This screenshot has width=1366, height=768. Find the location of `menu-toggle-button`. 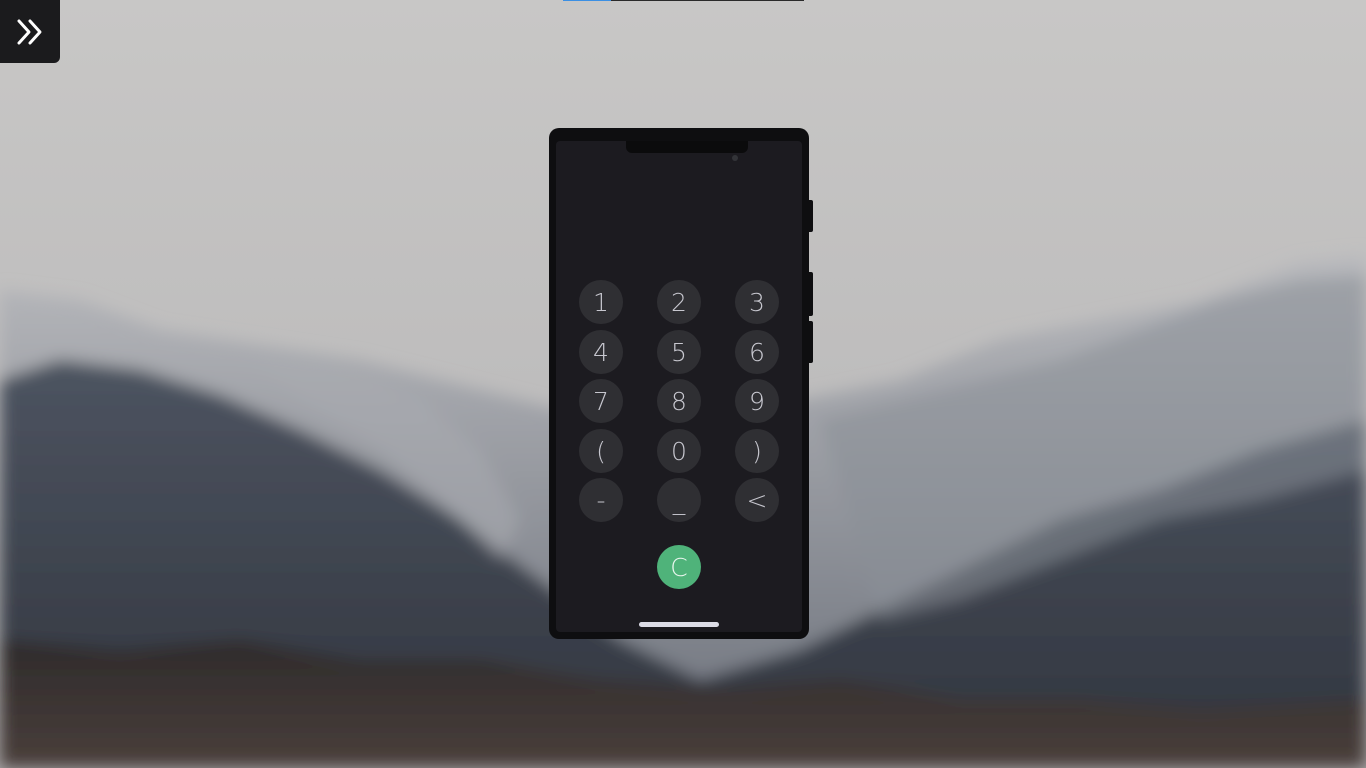

menu-toggle-button is located at coordinates (30, 31).